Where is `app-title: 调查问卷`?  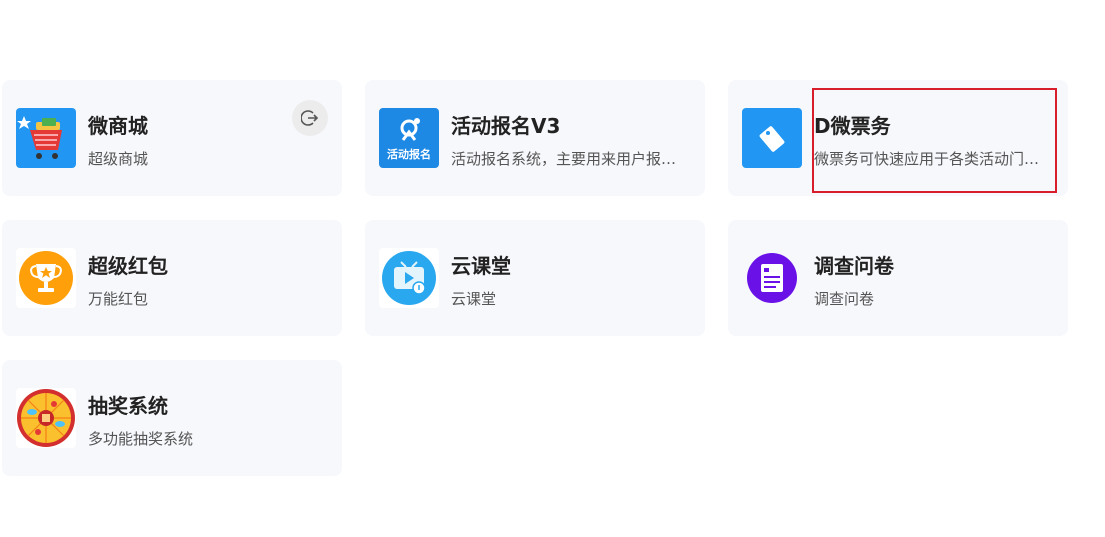 app-title: 调查问卷 is located at coordinates (854, 266).